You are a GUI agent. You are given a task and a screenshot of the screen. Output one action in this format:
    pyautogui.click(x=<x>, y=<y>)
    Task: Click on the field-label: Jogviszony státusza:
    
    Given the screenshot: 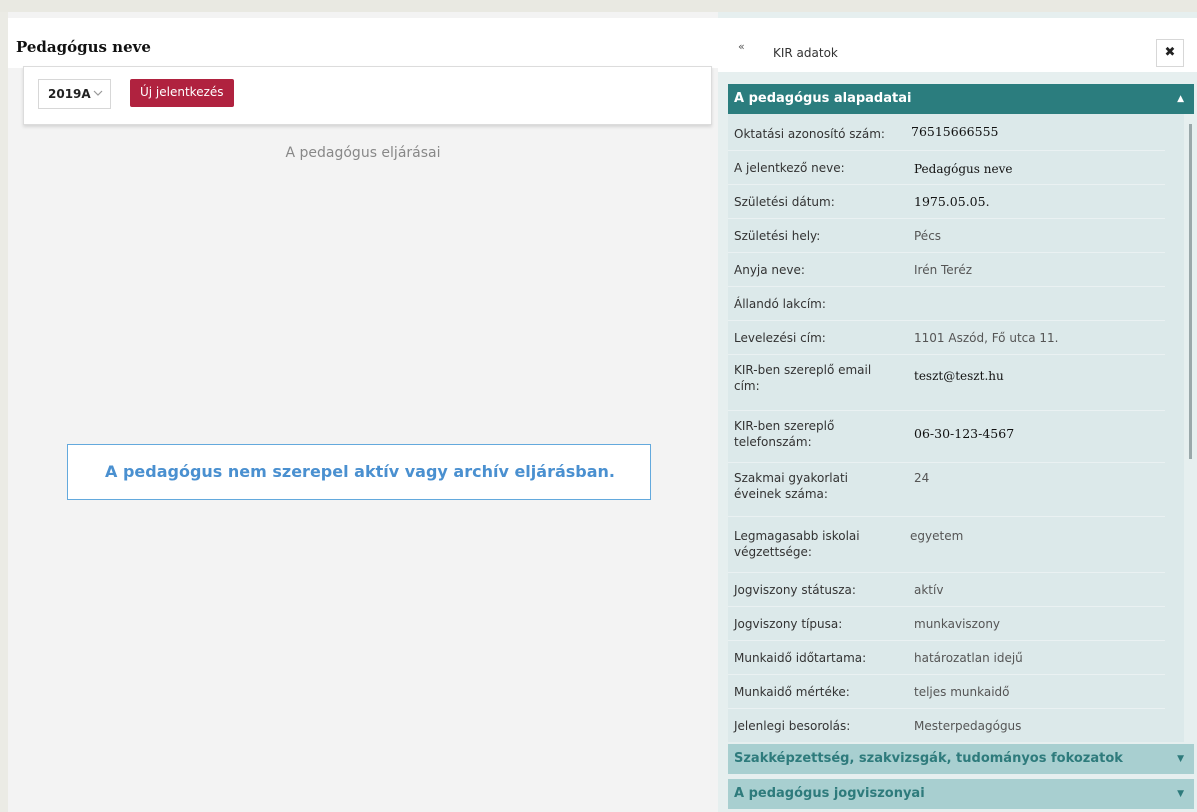 What is the action you would take?
    pyautogui.click(x=795, y=590)
    